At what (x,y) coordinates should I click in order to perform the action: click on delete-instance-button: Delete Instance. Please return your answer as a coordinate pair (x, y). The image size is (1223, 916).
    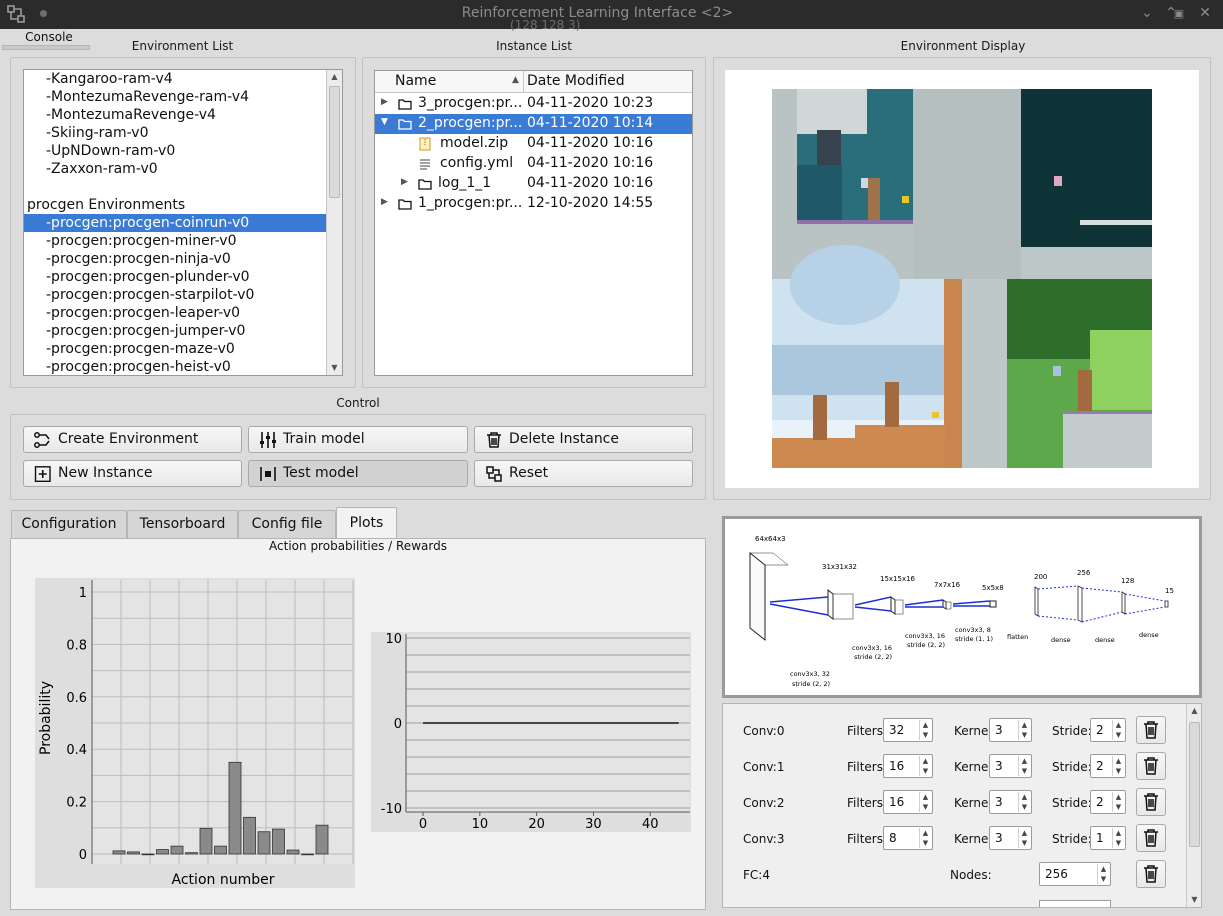
    Looking at the image, I should click on (583, 439).